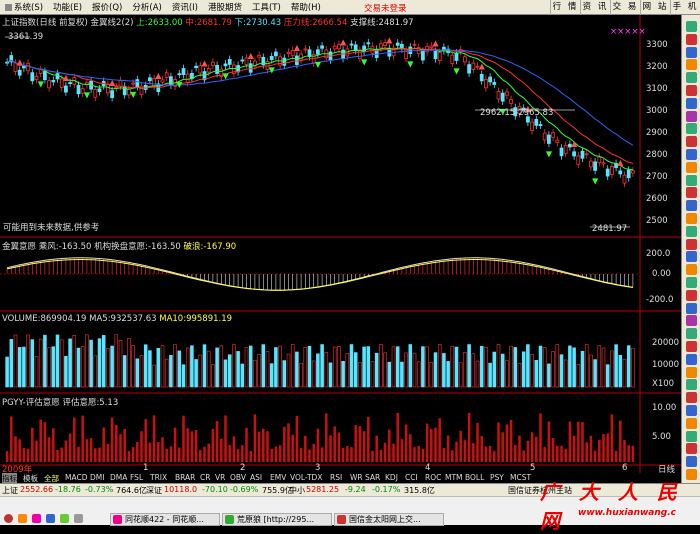 Image resolution: width=700 pixels, height=534 pixels. What do you see at coordinates (107, 7) in the screenshot?
I see `menu-quote: 报价(Q)` at bounding box center [107, 7].